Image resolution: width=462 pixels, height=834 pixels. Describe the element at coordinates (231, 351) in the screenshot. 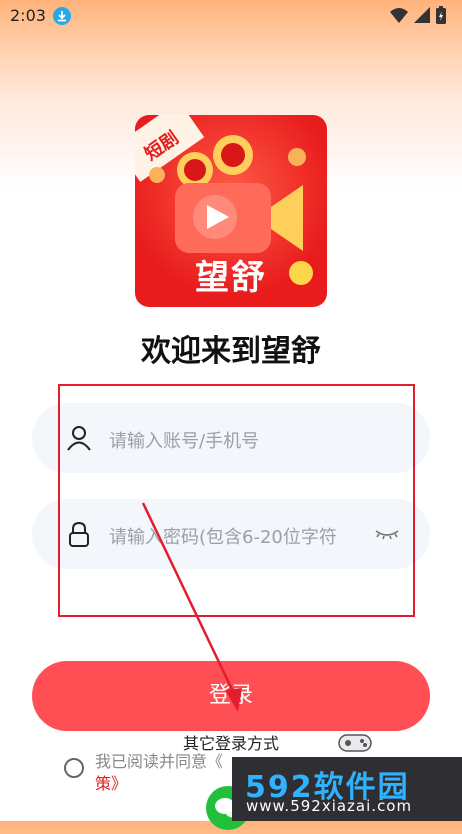

I see `welcome-title: 欢迎来到望舒` at that location.